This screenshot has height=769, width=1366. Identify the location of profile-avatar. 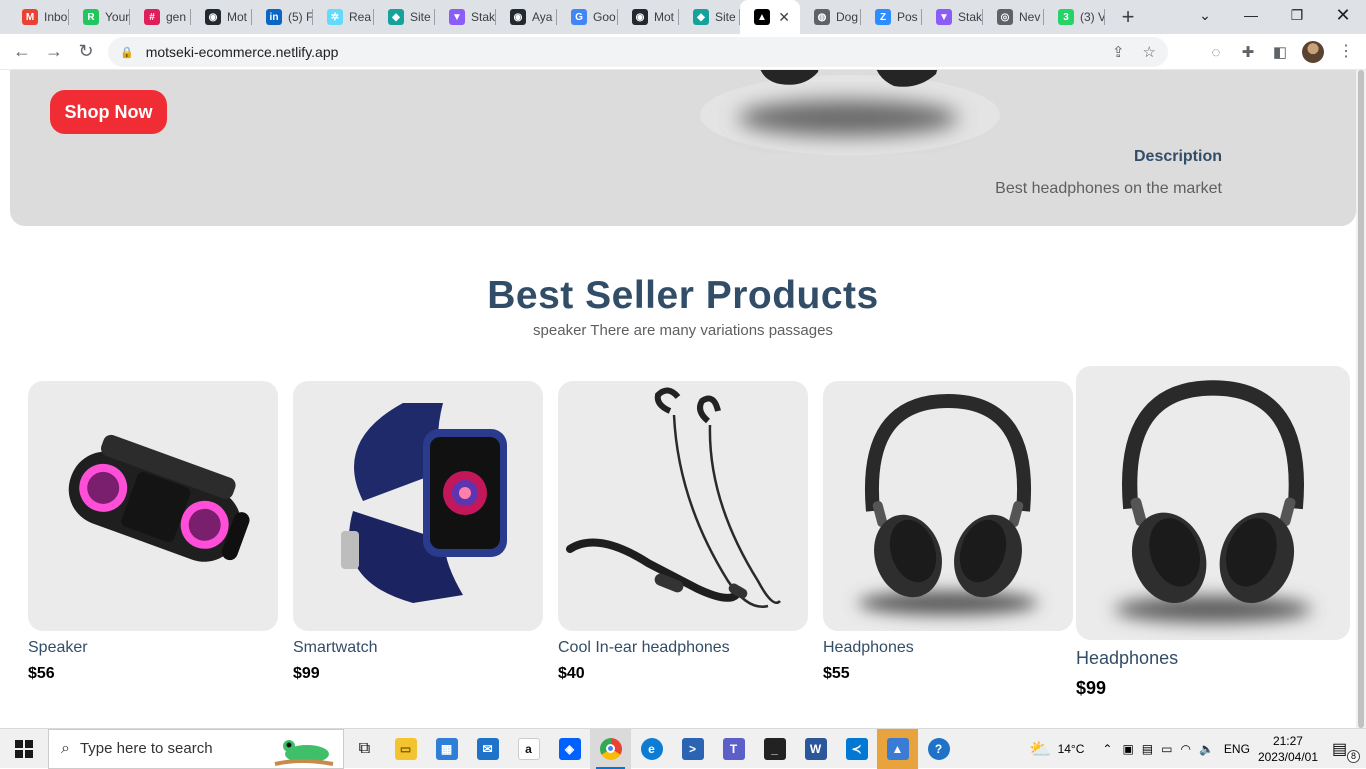
(1313, 52).